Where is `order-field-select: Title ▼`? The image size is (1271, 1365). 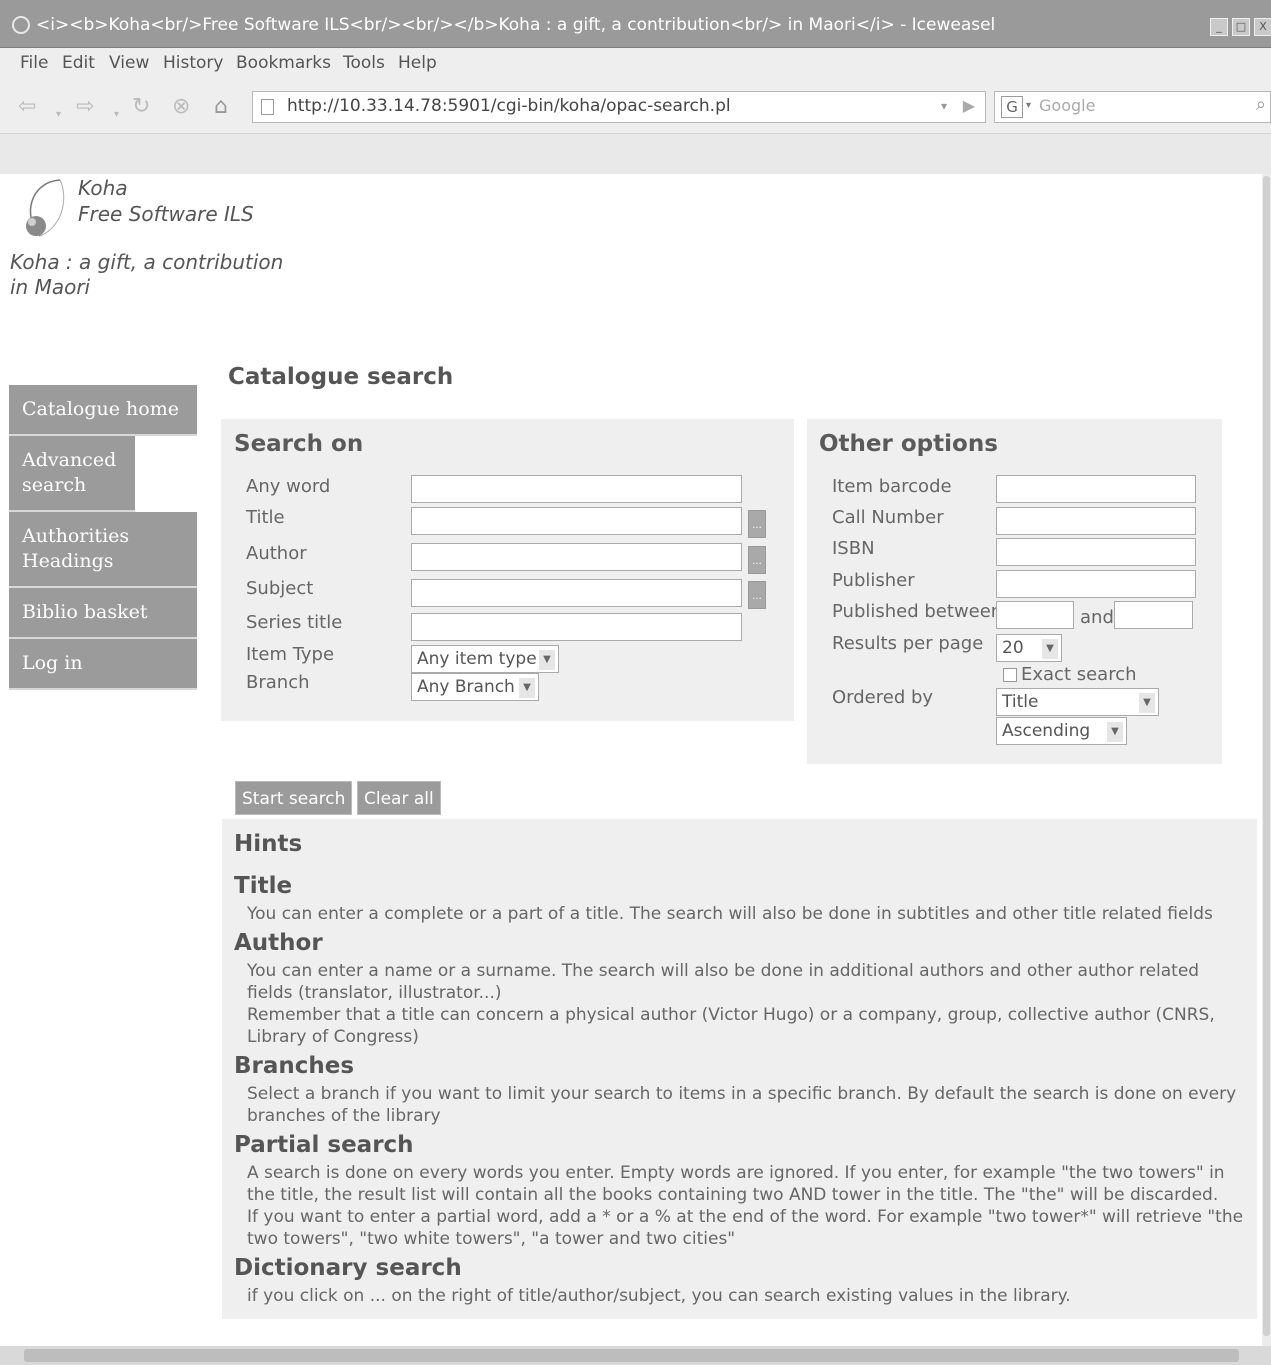
order-field-select: Title ▼ is located at coordinates (1077, 702).